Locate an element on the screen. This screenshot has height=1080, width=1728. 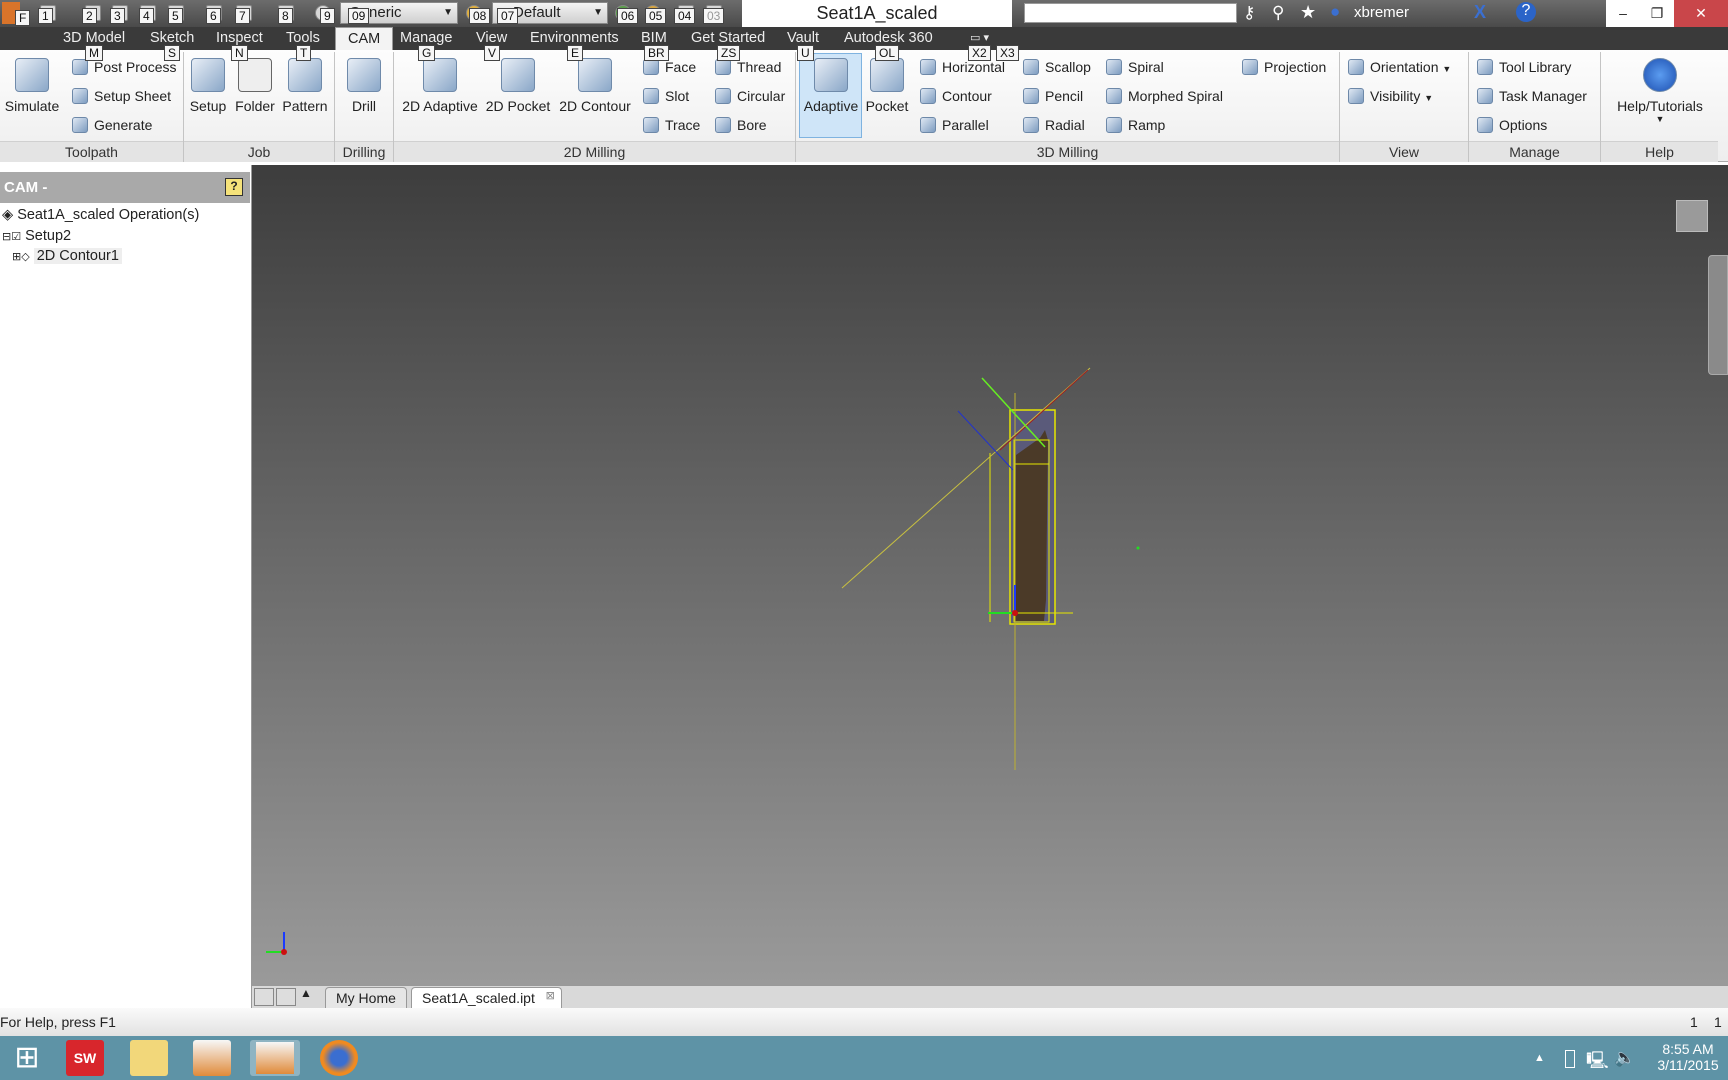
radial-icon is located at coordinates (1031, 125).